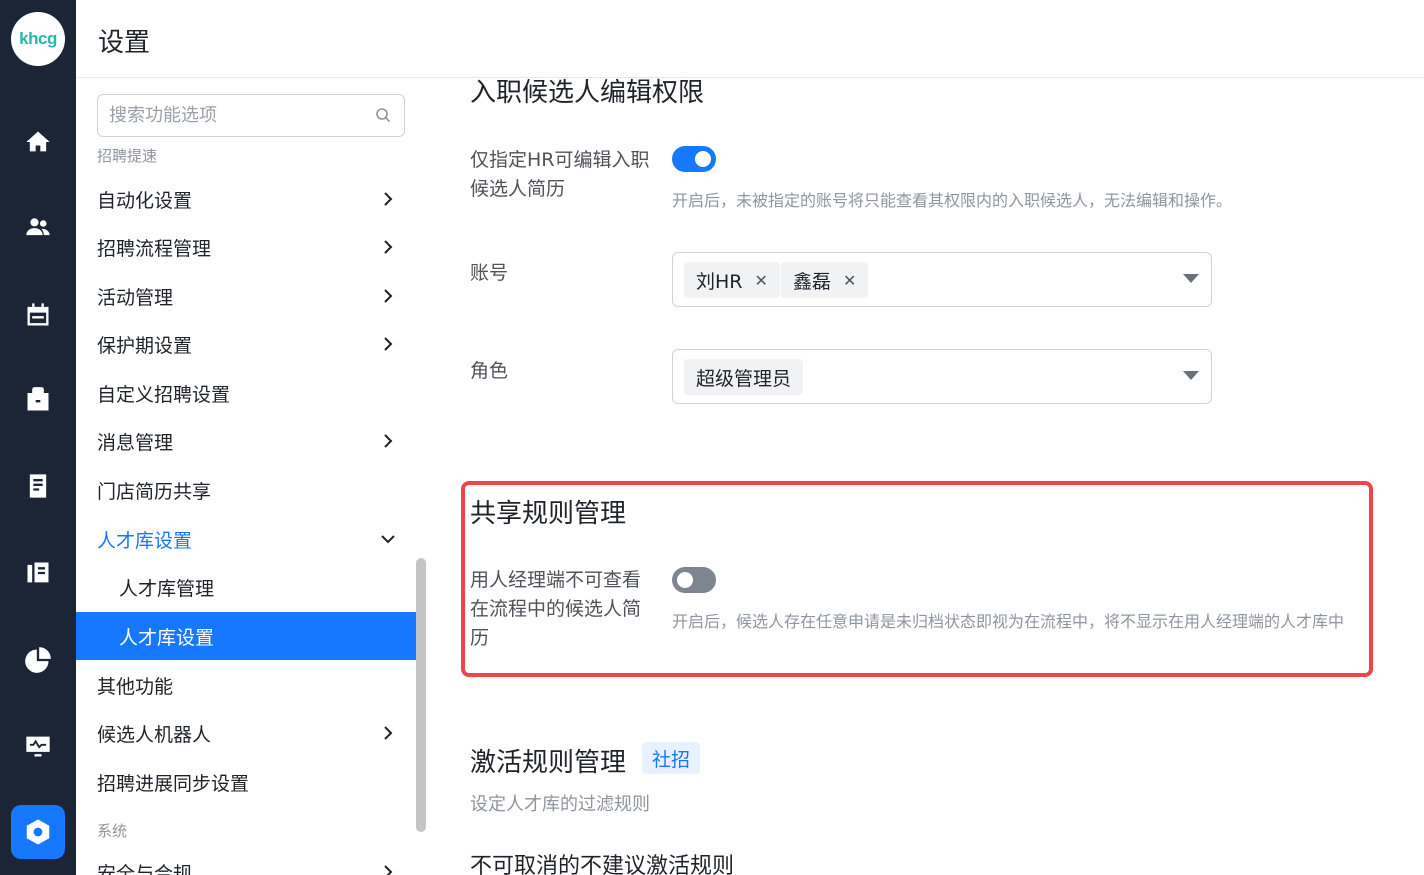 Image resolution: width=1424 pixels, height=875 pixels. What do you see at coordinates (246, 733) in the screenshot?
I see `sidebar-item-robot: 候选人机器人` at bounding box center [246, 733].